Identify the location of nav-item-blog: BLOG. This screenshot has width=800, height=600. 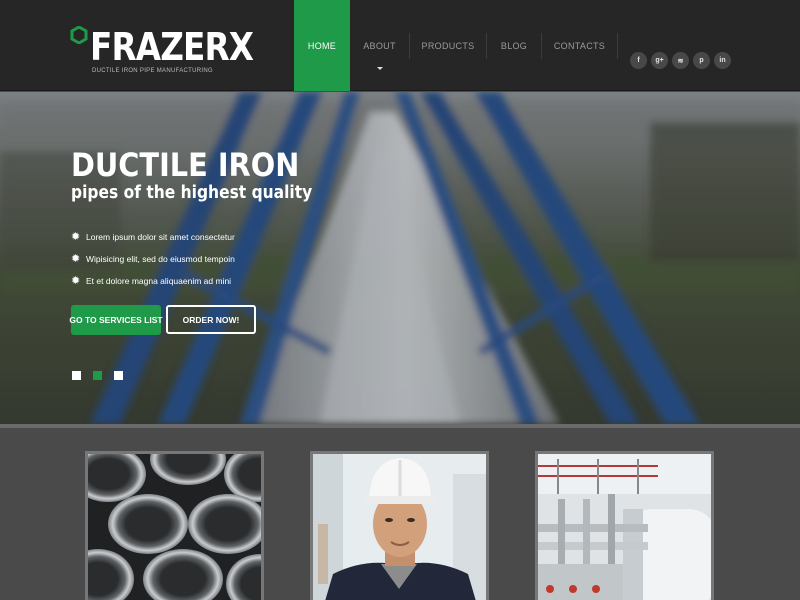
(514, 45).